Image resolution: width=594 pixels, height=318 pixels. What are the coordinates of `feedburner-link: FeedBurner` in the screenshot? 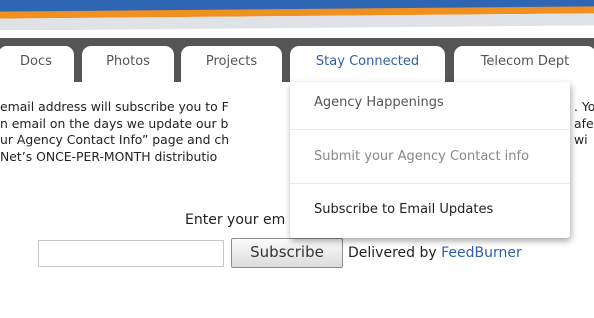 It's located at (481, 253).